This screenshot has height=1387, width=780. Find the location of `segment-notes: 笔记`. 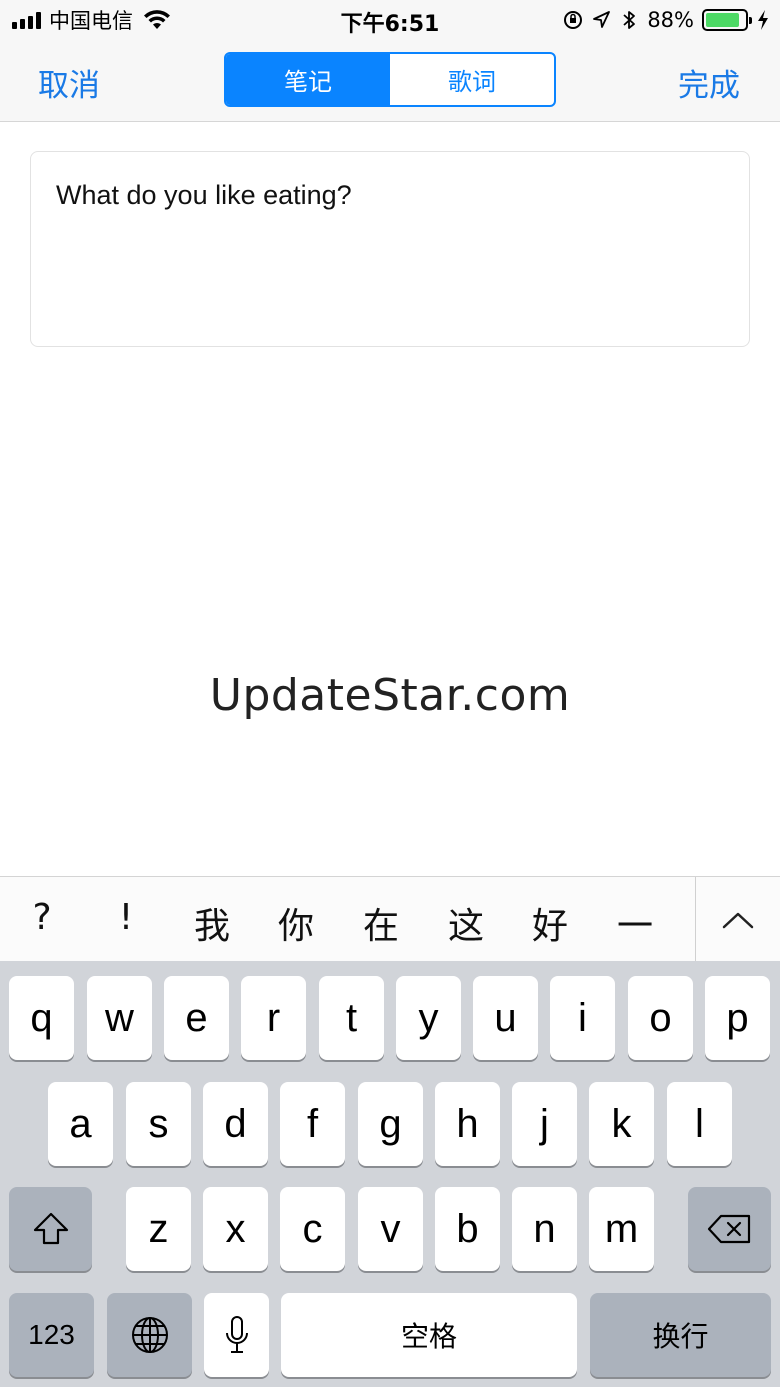

segment-notes: 笔记 is located at coordinates (308, 79).